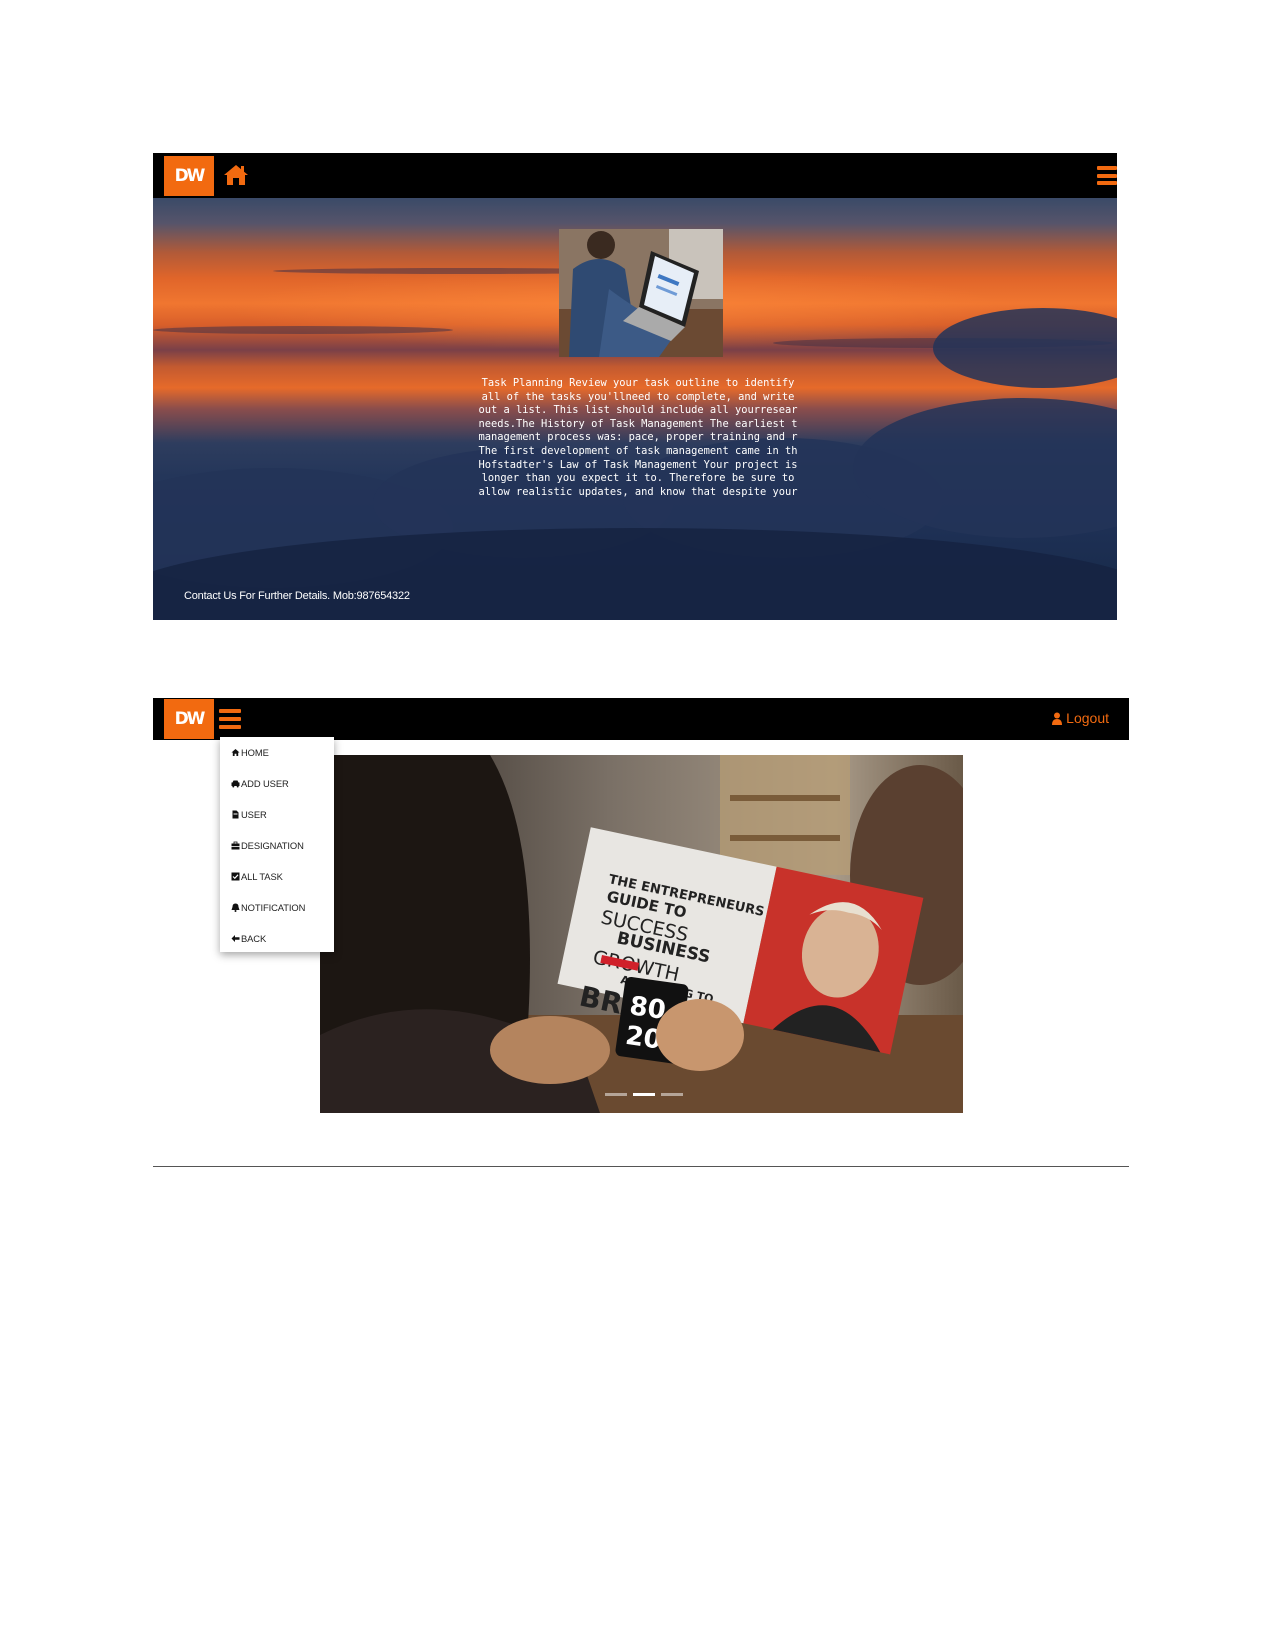 The height and width of the screenshot is (1650, 1275). What do you see at coordinates (235, 876) in the screenshot?
I see `check-square-icon` at bounding box center [235, 876].